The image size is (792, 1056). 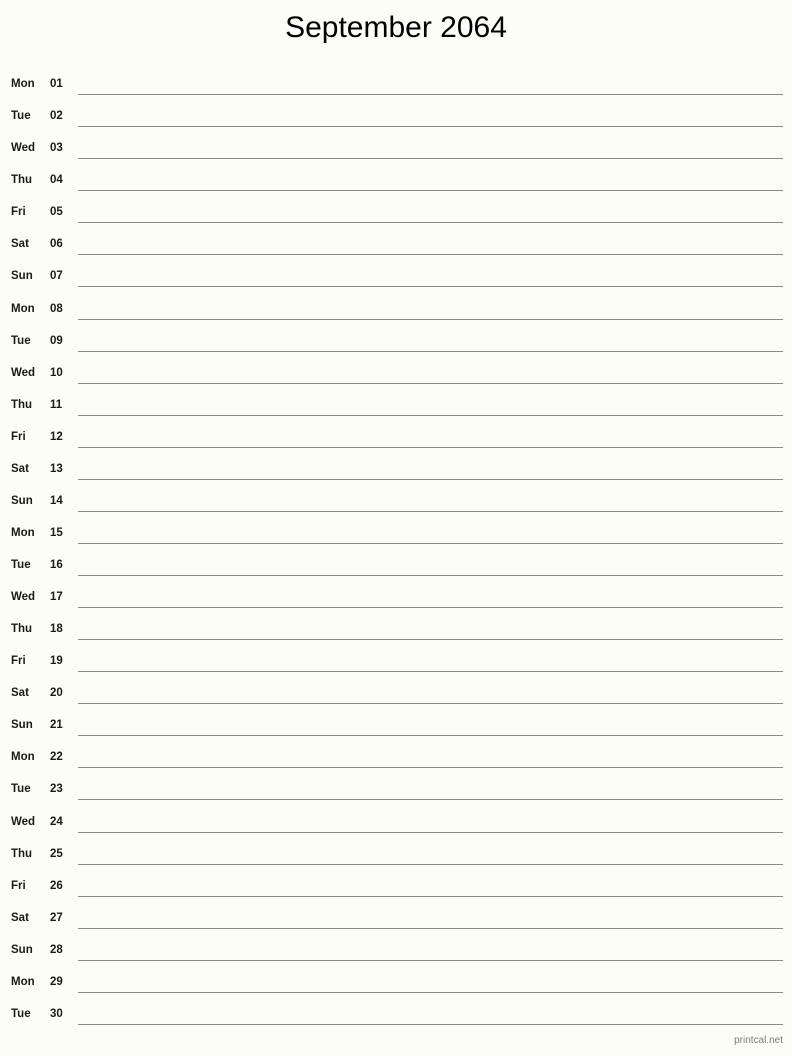 What do you see at coordinates (396, 560) in the screenshot?
I see `day-row: Tue 16` at bounding box center [396, 560].